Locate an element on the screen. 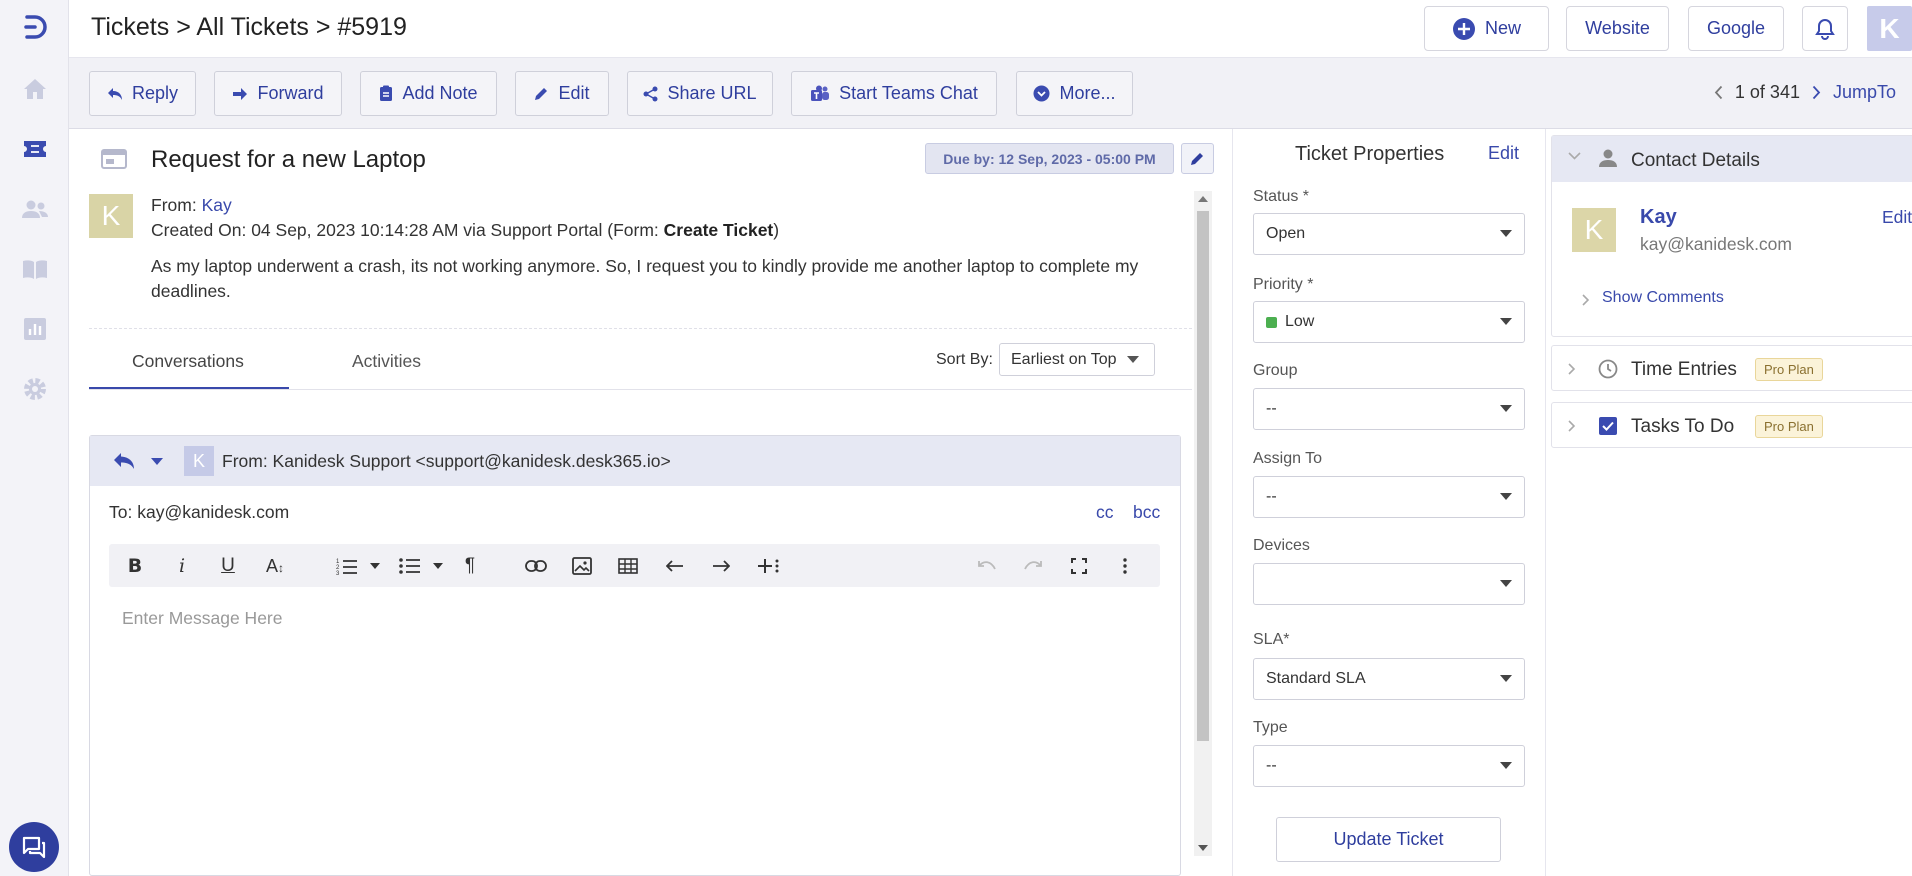 This screenshot has height=876, width=1912. group-select: -- is located at coordinates (1389, 409).